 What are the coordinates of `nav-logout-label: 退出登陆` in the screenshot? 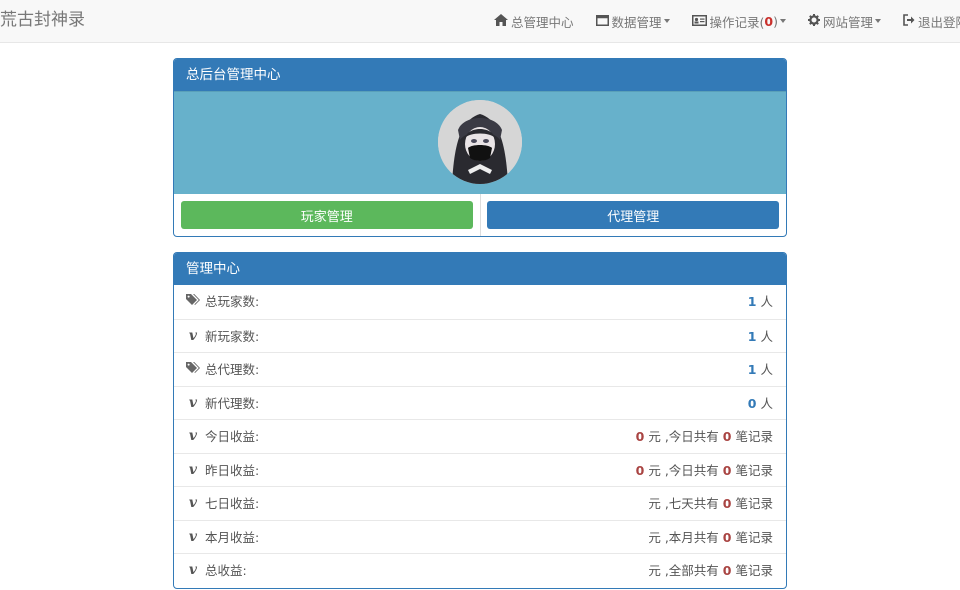 It's located at (939, 22).